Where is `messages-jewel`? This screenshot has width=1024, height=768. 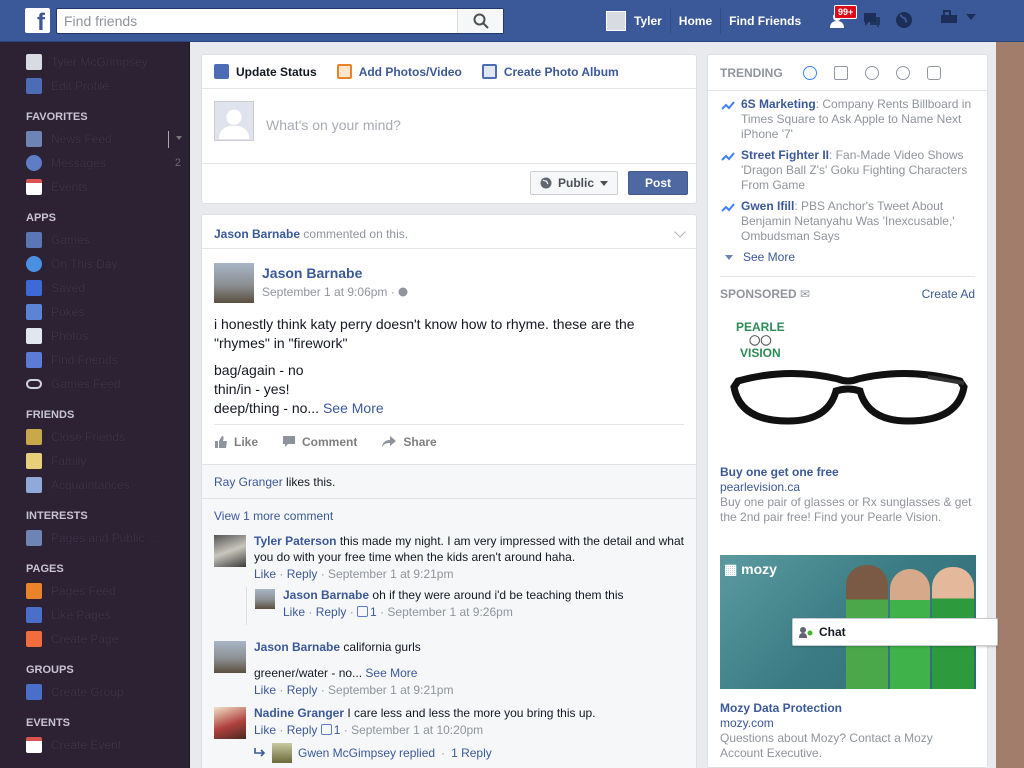
messages-jewel is located at coordinates (872, 20).